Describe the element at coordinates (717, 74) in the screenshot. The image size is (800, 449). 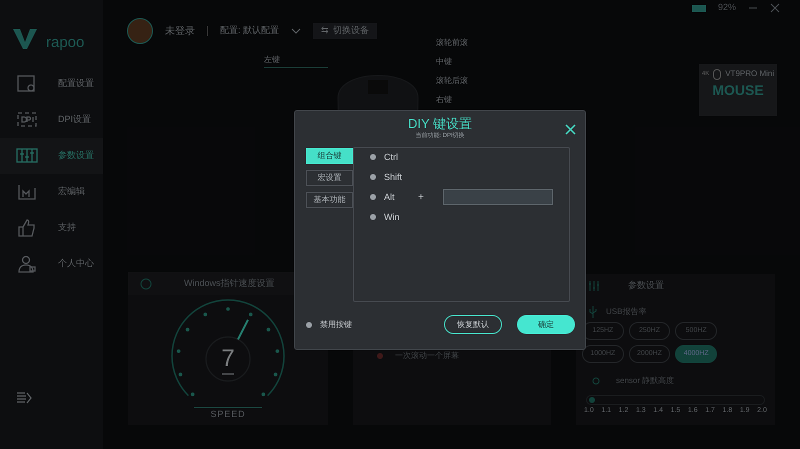
I see `mouse-icon` at that location.